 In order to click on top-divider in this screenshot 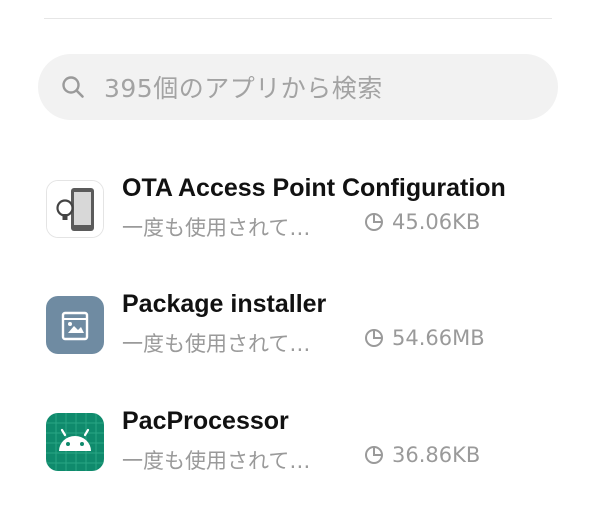, I will do `click(298, 18)`.